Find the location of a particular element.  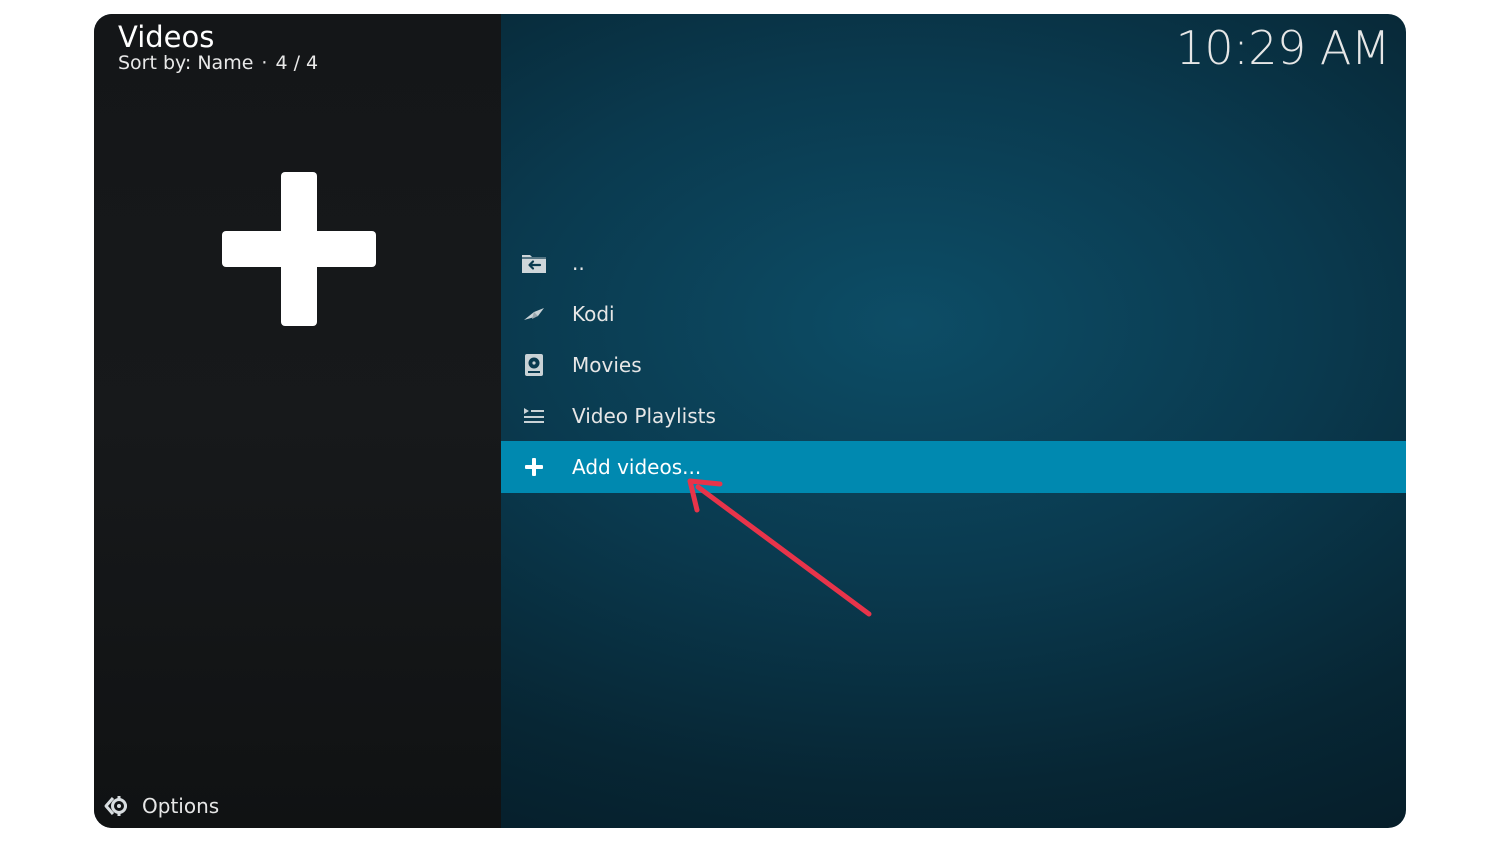

list-item-label: Kodi is located at coordinates (593, 313).